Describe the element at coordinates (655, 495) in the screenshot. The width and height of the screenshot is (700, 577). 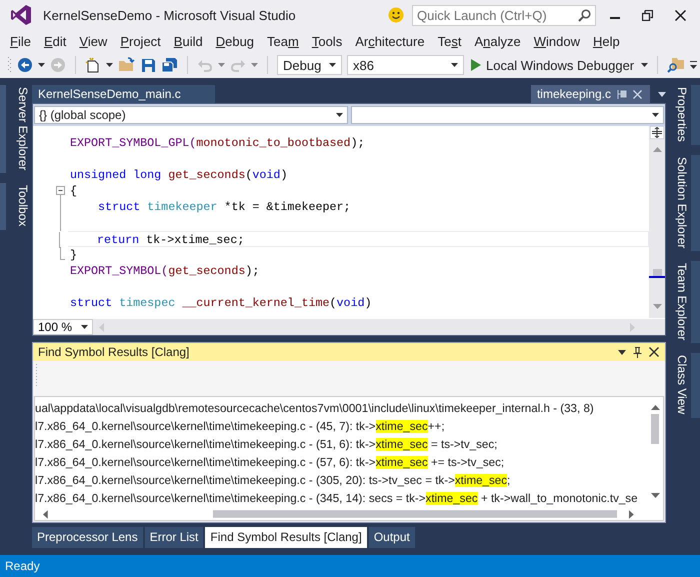
I see `scroll-down-icon` at that location.